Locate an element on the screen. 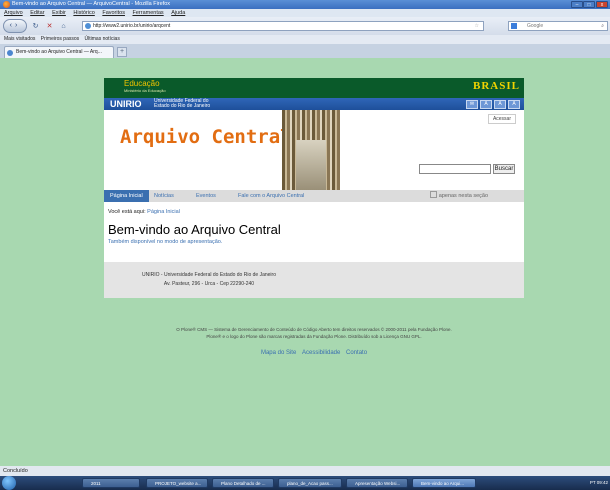 This screenshot has height=490, width=610. search-button: Buscar is located at coordinates (504, 169).